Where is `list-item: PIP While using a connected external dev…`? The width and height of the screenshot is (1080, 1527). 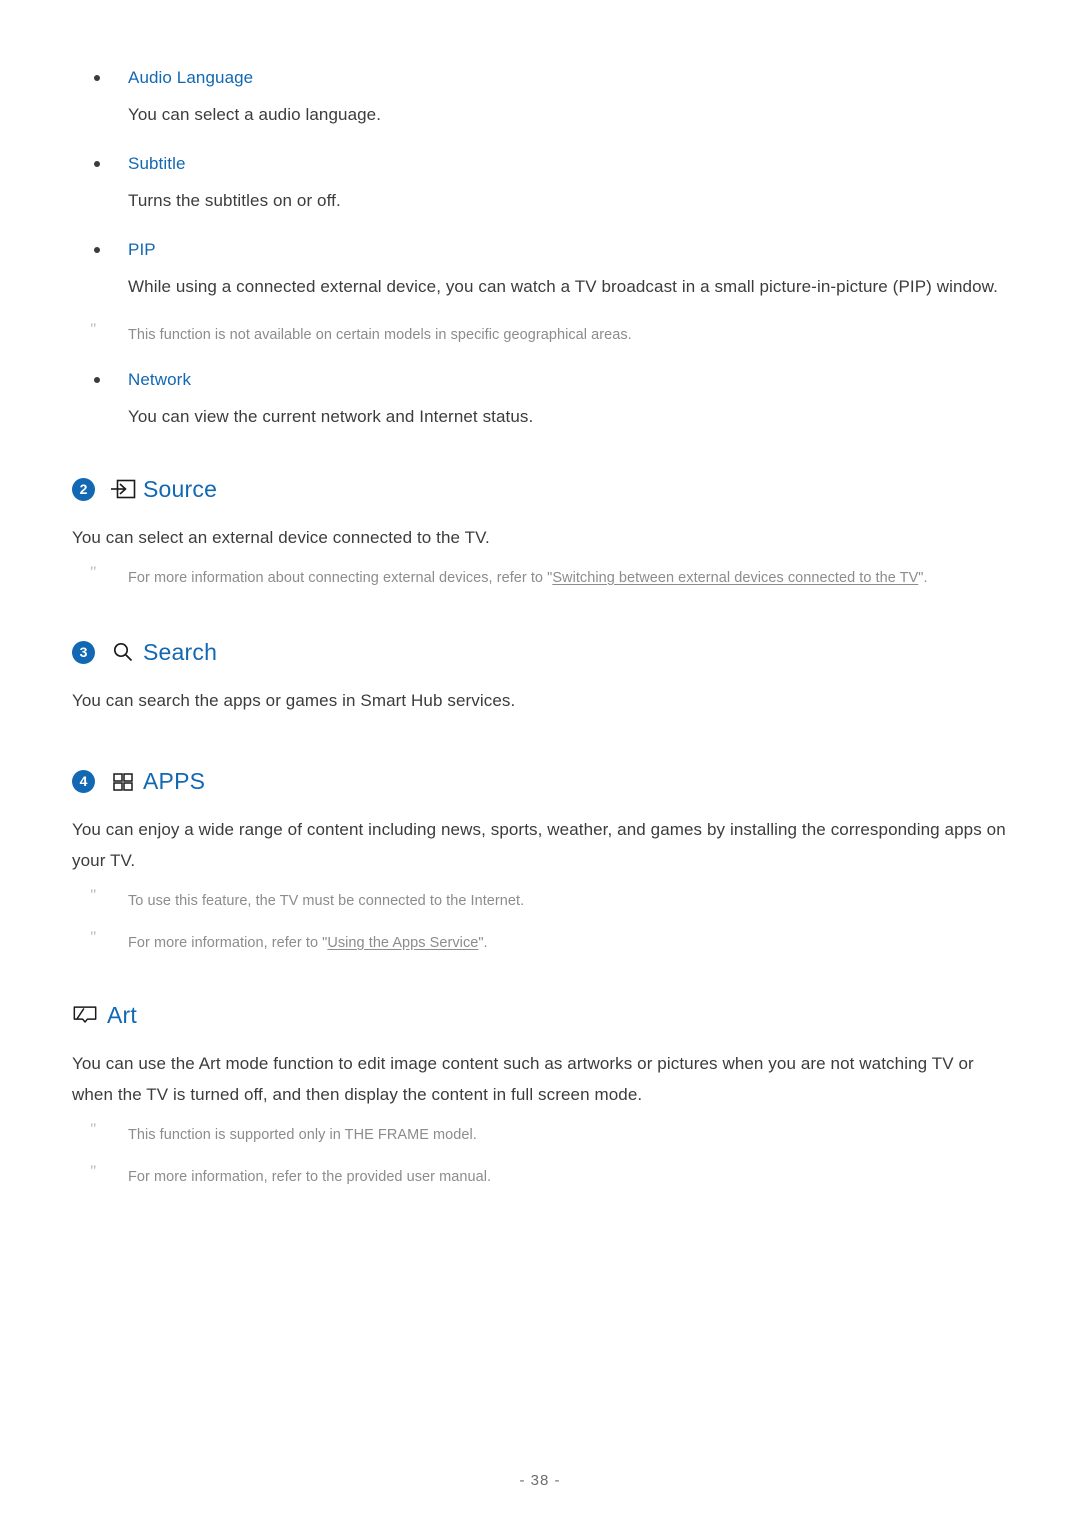
list-item: PIP While using a connected external dev… is located at coordinates (540, 268).